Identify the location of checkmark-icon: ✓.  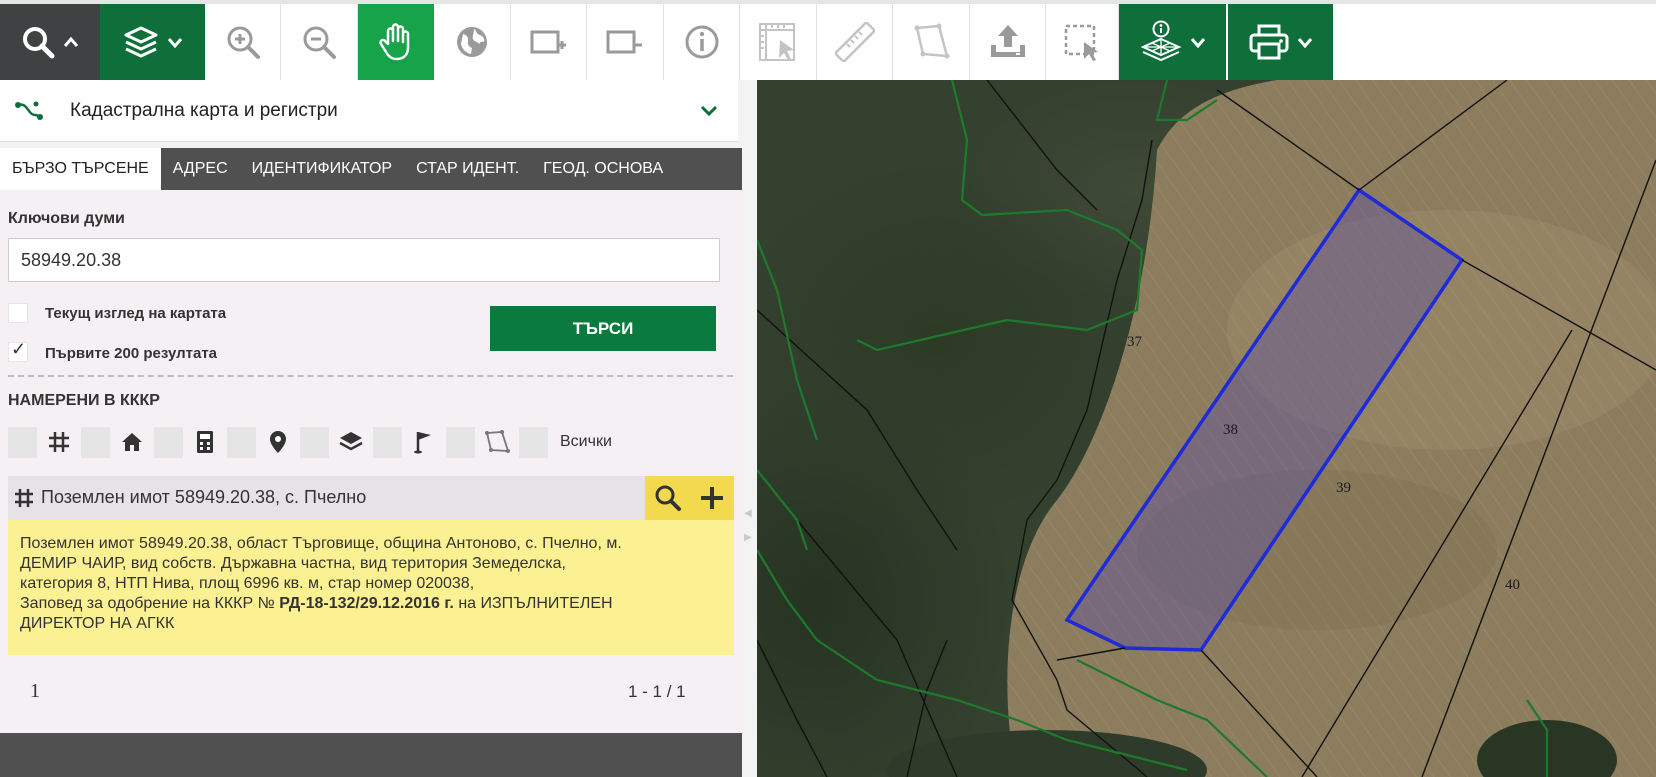
(19, 349).